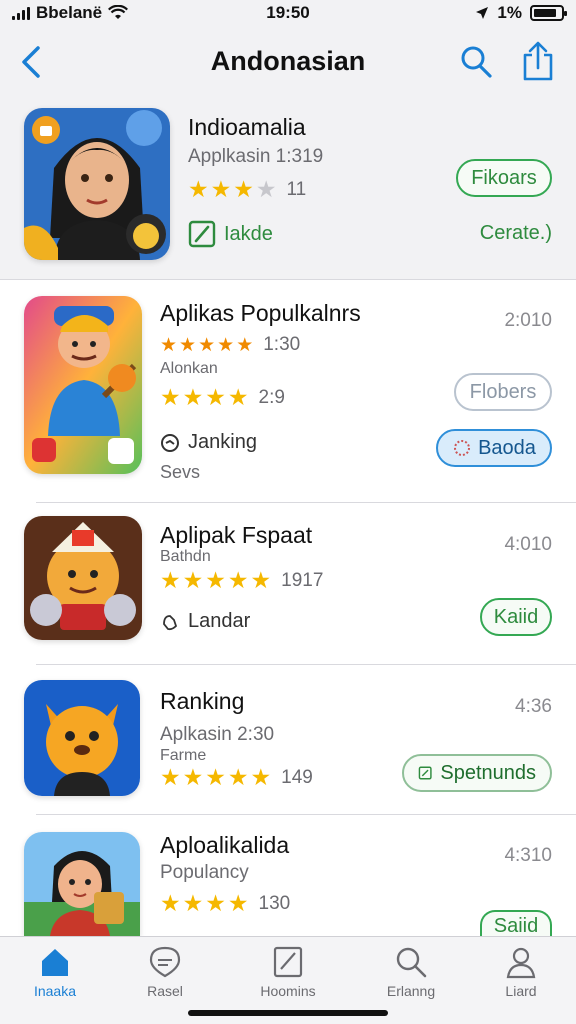  Describe the element at coordinates (507, 447) in the screenshot. I see `app-action-label: Baoda` at that location.